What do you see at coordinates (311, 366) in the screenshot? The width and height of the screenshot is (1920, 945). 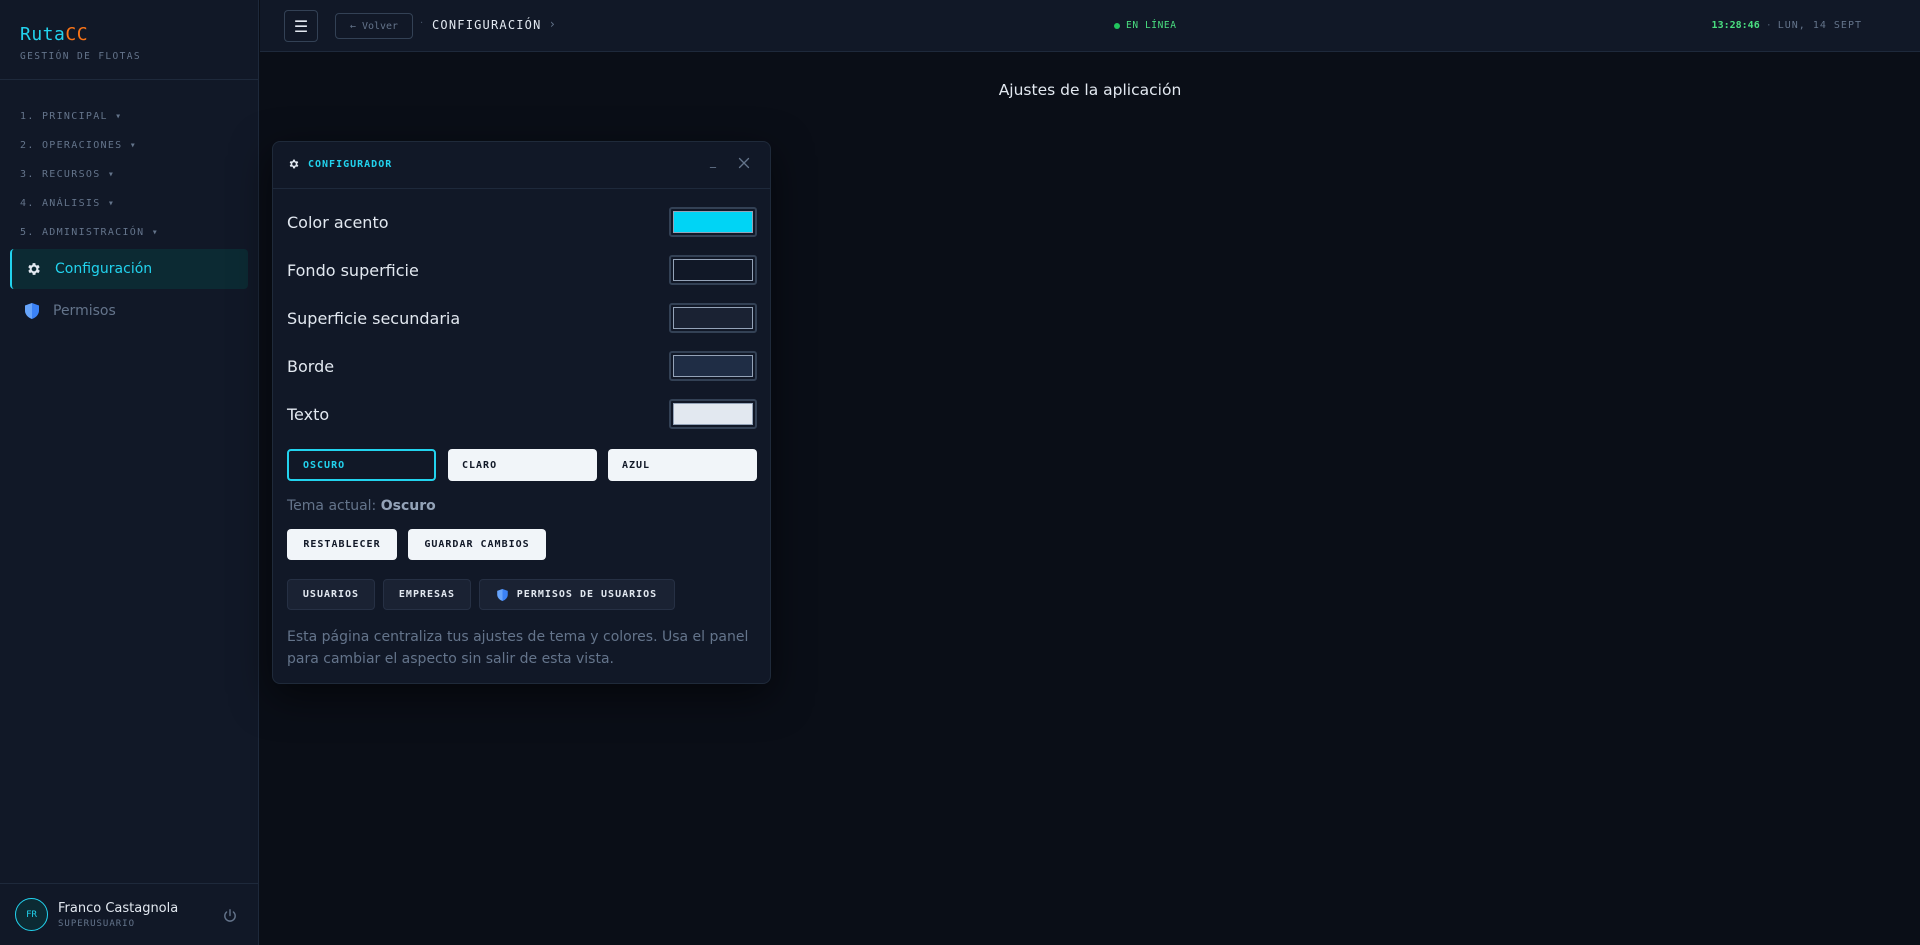 I see `color-label: Borde` at bounding box center [311, 366].